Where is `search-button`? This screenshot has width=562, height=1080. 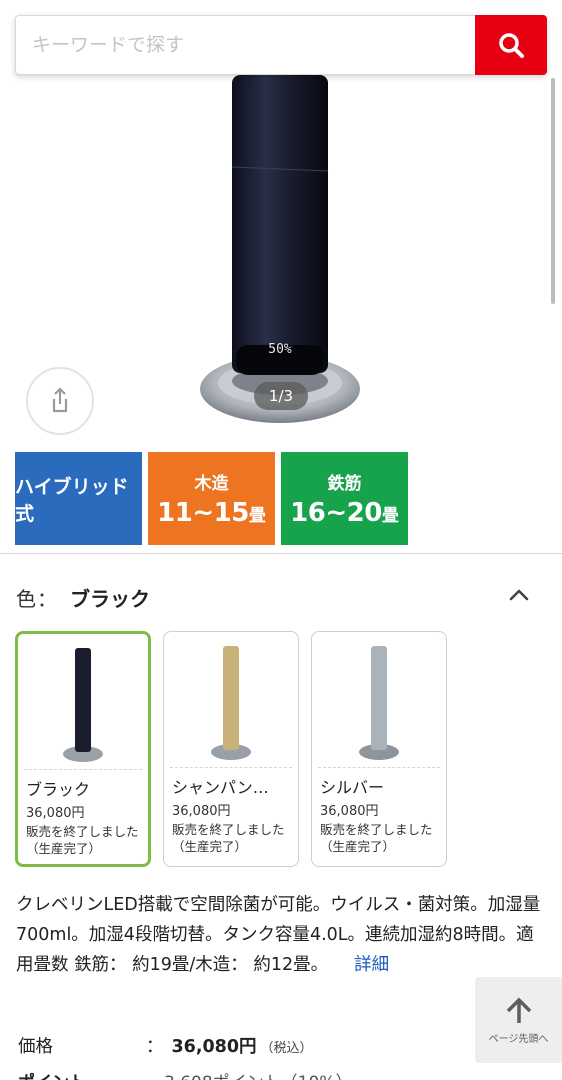 search-button is located at coordinates (511, 45).